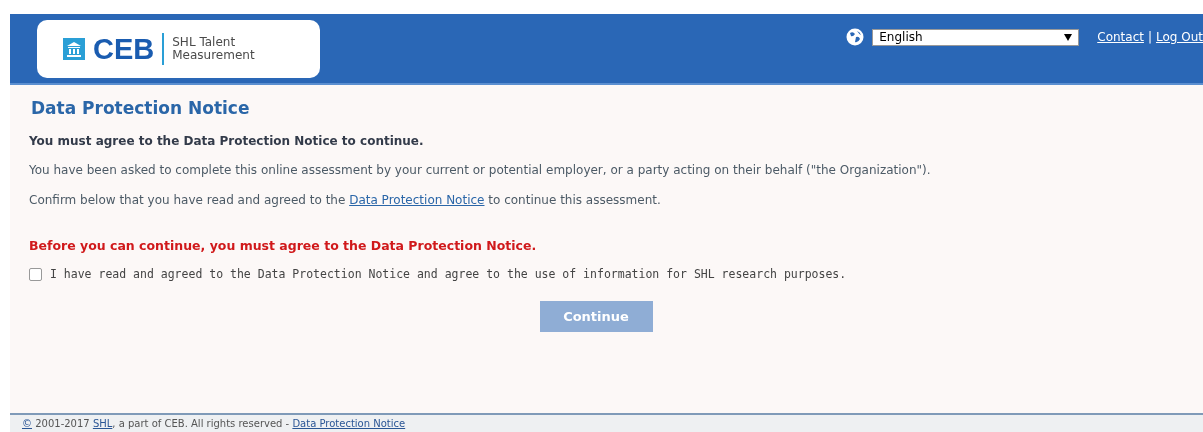 This screenshot has width=1203, height=432. What do you see at coordinates (480, 170) in the screenshot?
I see `description-text: You have been asked to complete this online assessment by your current or potential employer, or a party acting on their behalf ("the Organization").` at bounding box center [480, 170].